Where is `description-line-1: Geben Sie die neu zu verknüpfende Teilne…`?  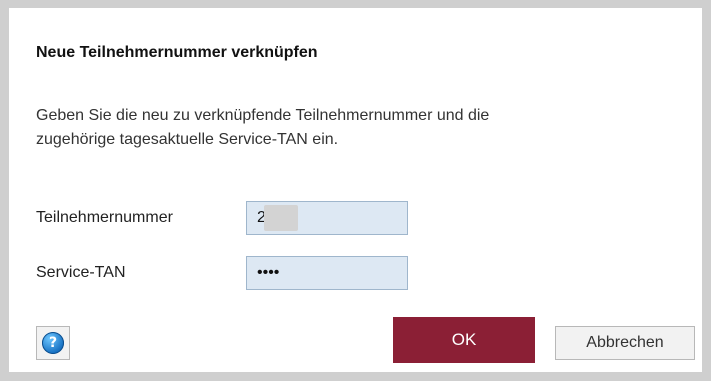 description-line-1: Geben Sie die neu zu verknüpfende Teilne… is located at coordinates (263, 115).